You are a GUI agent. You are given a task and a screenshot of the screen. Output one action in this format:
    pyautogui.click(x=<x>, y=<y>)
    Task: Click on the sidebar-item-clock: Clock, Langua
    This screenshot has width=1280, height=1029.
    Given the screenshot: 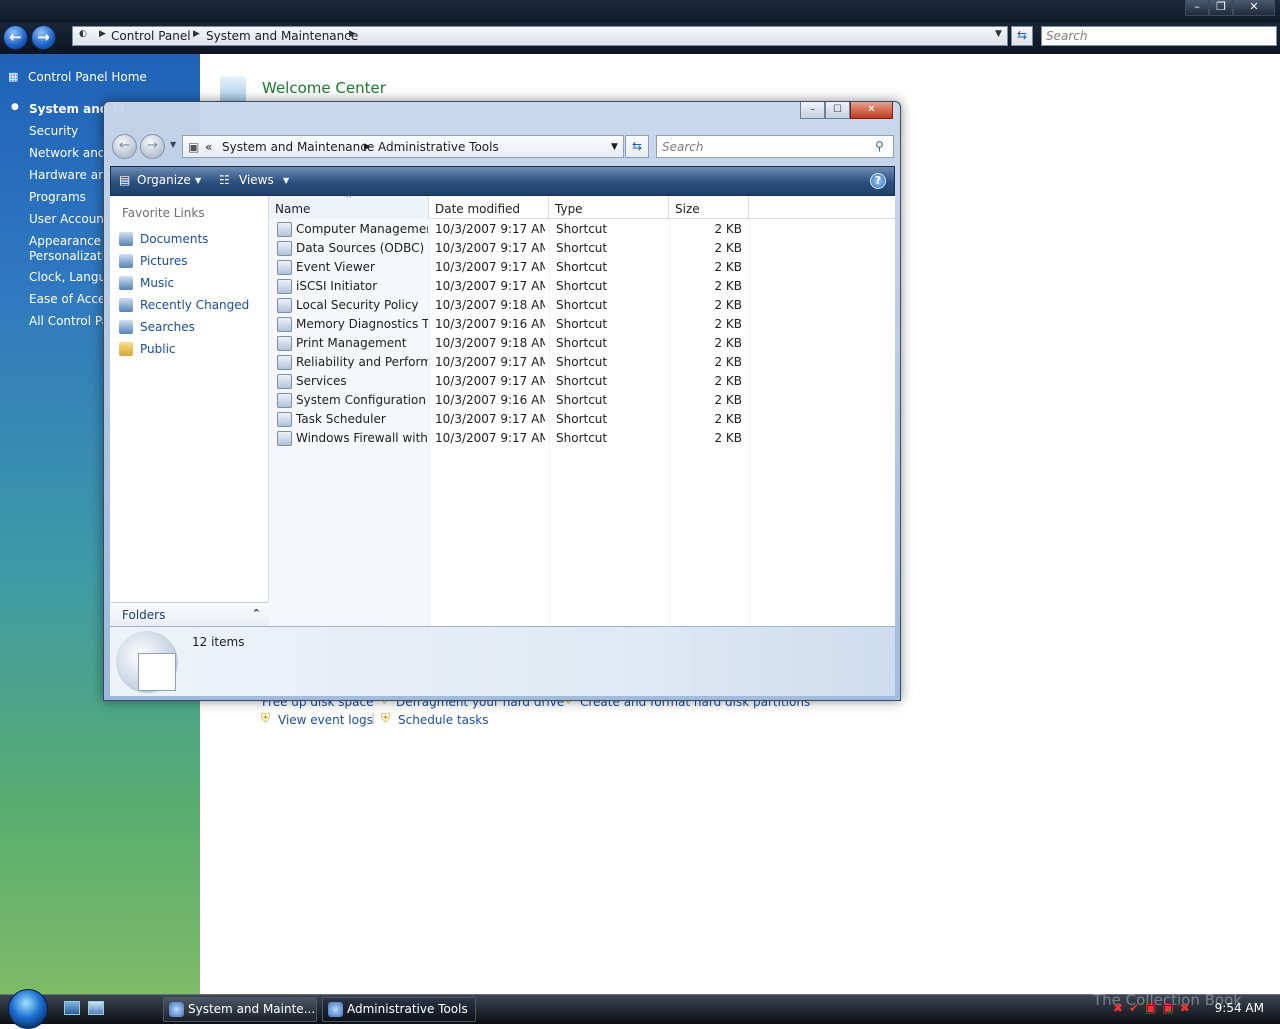 What is the action you would take?
    pyautogui.click(x=71, y=277)
    